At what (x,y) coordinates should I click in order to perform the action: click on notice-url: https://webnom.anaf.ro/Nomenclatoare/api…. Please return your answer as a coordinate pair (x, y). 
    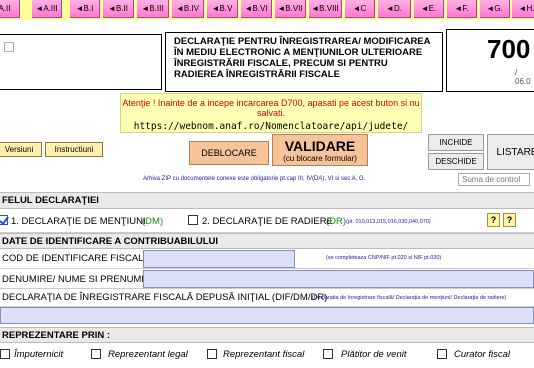
    Looking at the image, I should click on (271, 126).